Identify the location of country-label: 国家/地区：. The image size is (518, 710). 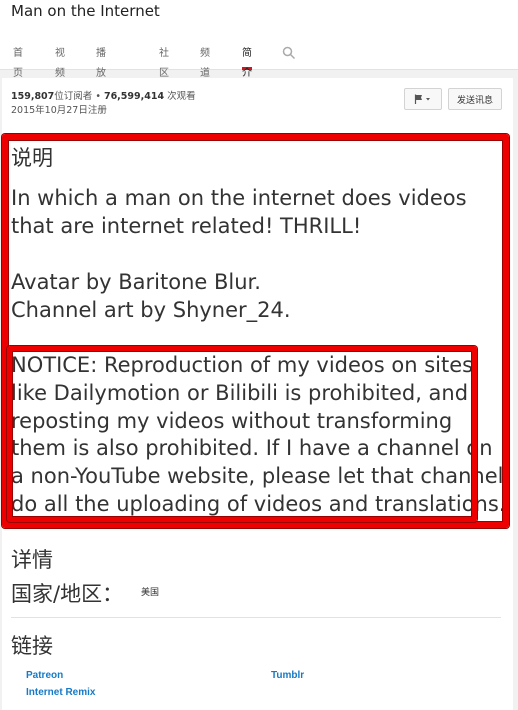
(67, 594).